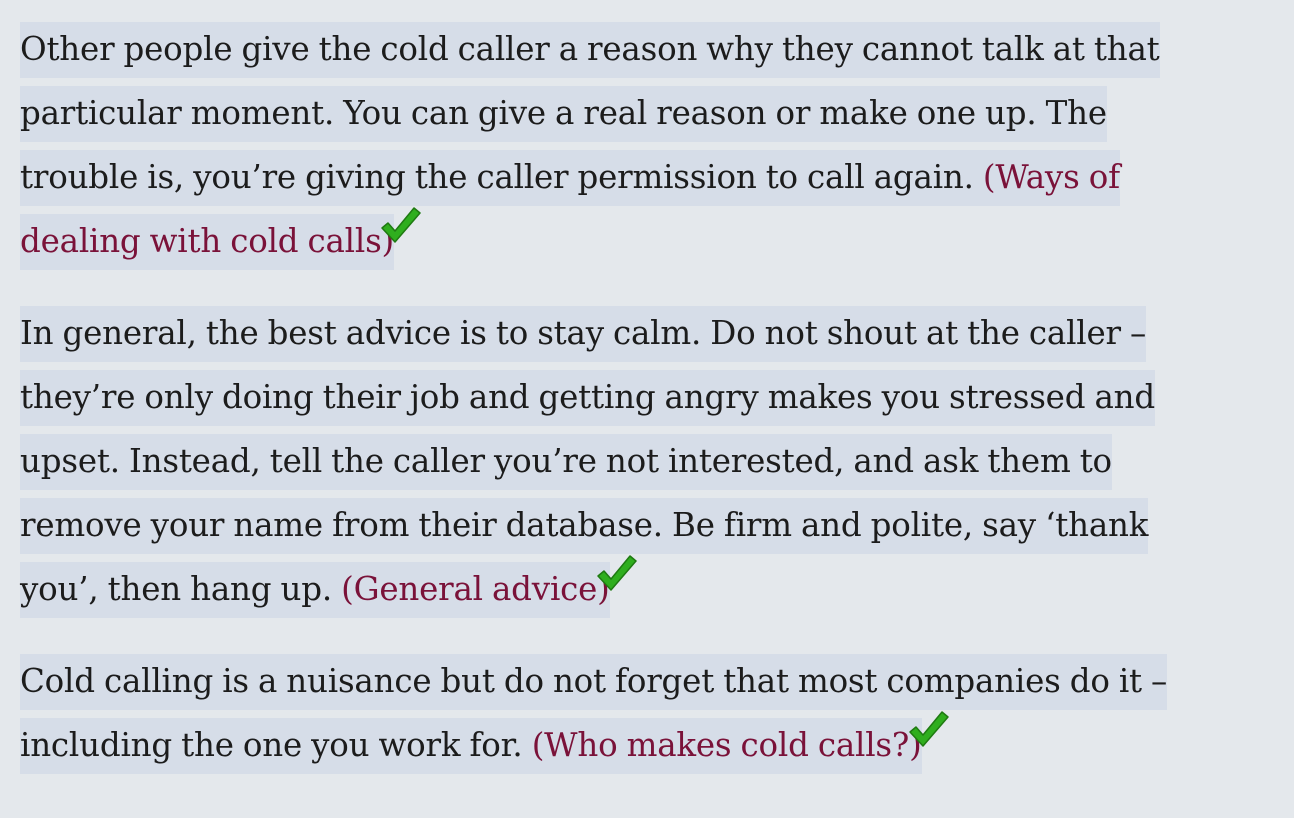  I want to click on answer-heading: (Who makes cold calls?), so click(726, 745).